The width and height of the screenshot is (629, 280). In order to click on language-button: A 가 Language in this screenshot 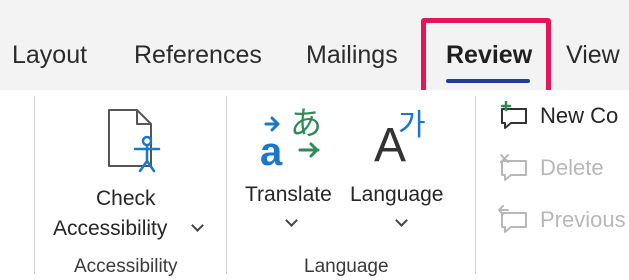, I will do `click(402, 173)`.